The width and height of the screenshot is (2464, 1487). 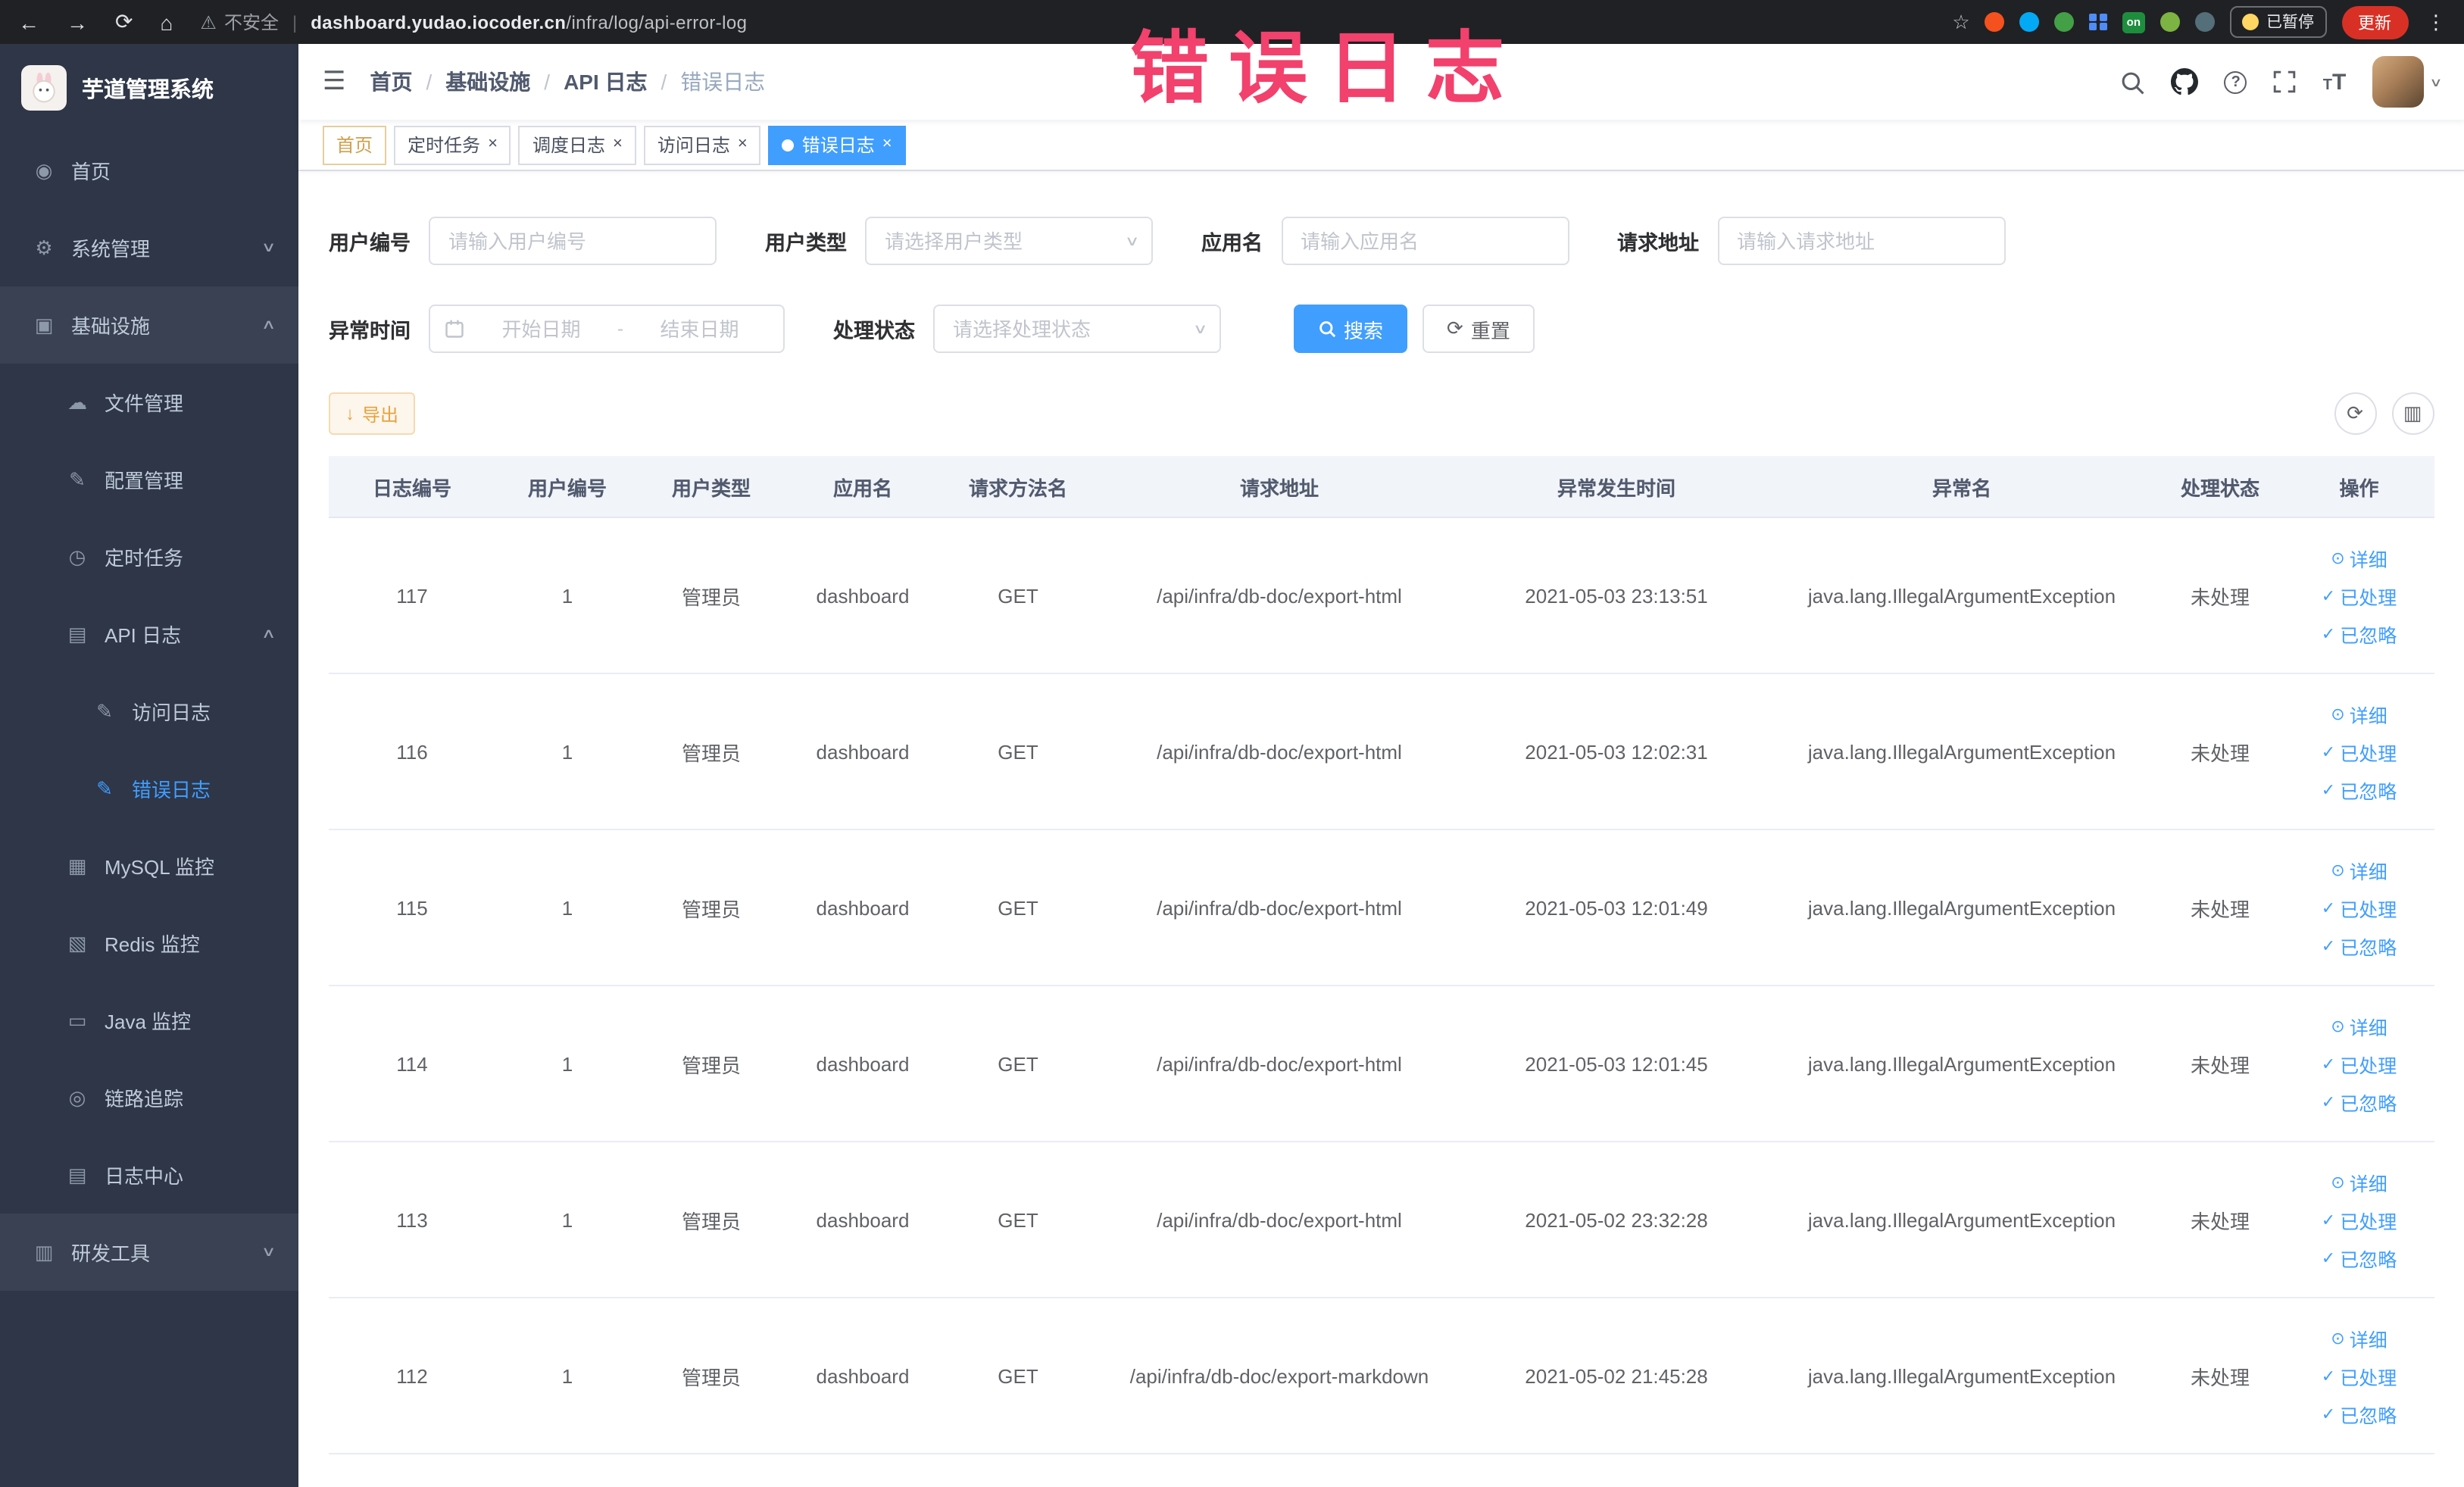 What do you see at coordinates (149, 402) in the screenshot?
I see `sidebar-item-file-management: ☁ 文件管理` at bounding box center [149, 402].